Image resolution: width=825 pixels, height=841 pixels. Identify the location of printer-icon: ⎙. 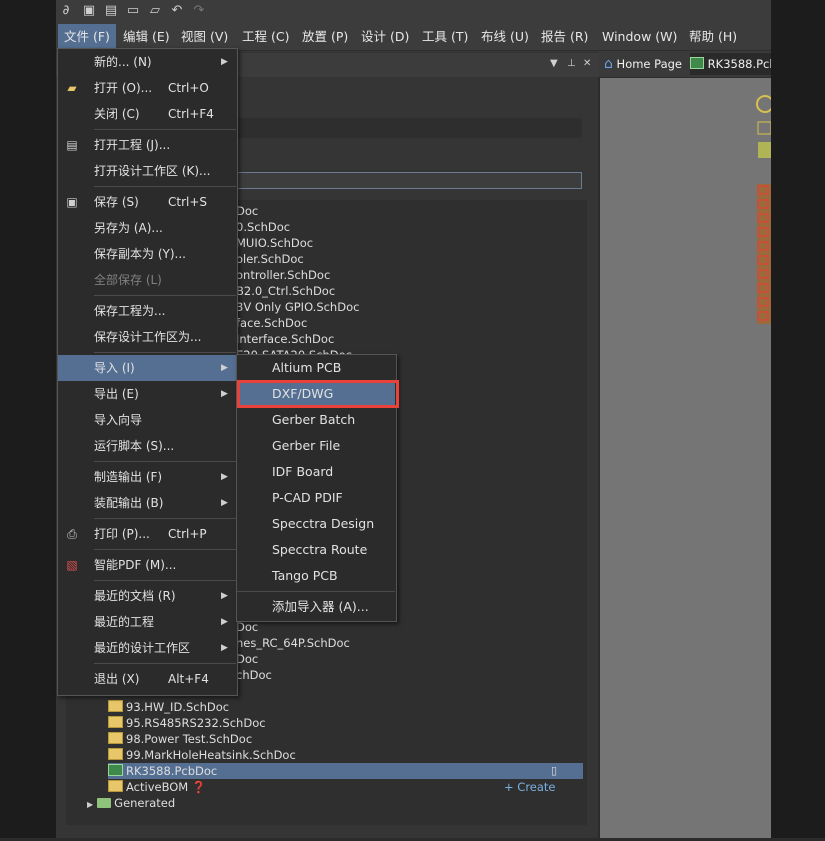
(72, 534).